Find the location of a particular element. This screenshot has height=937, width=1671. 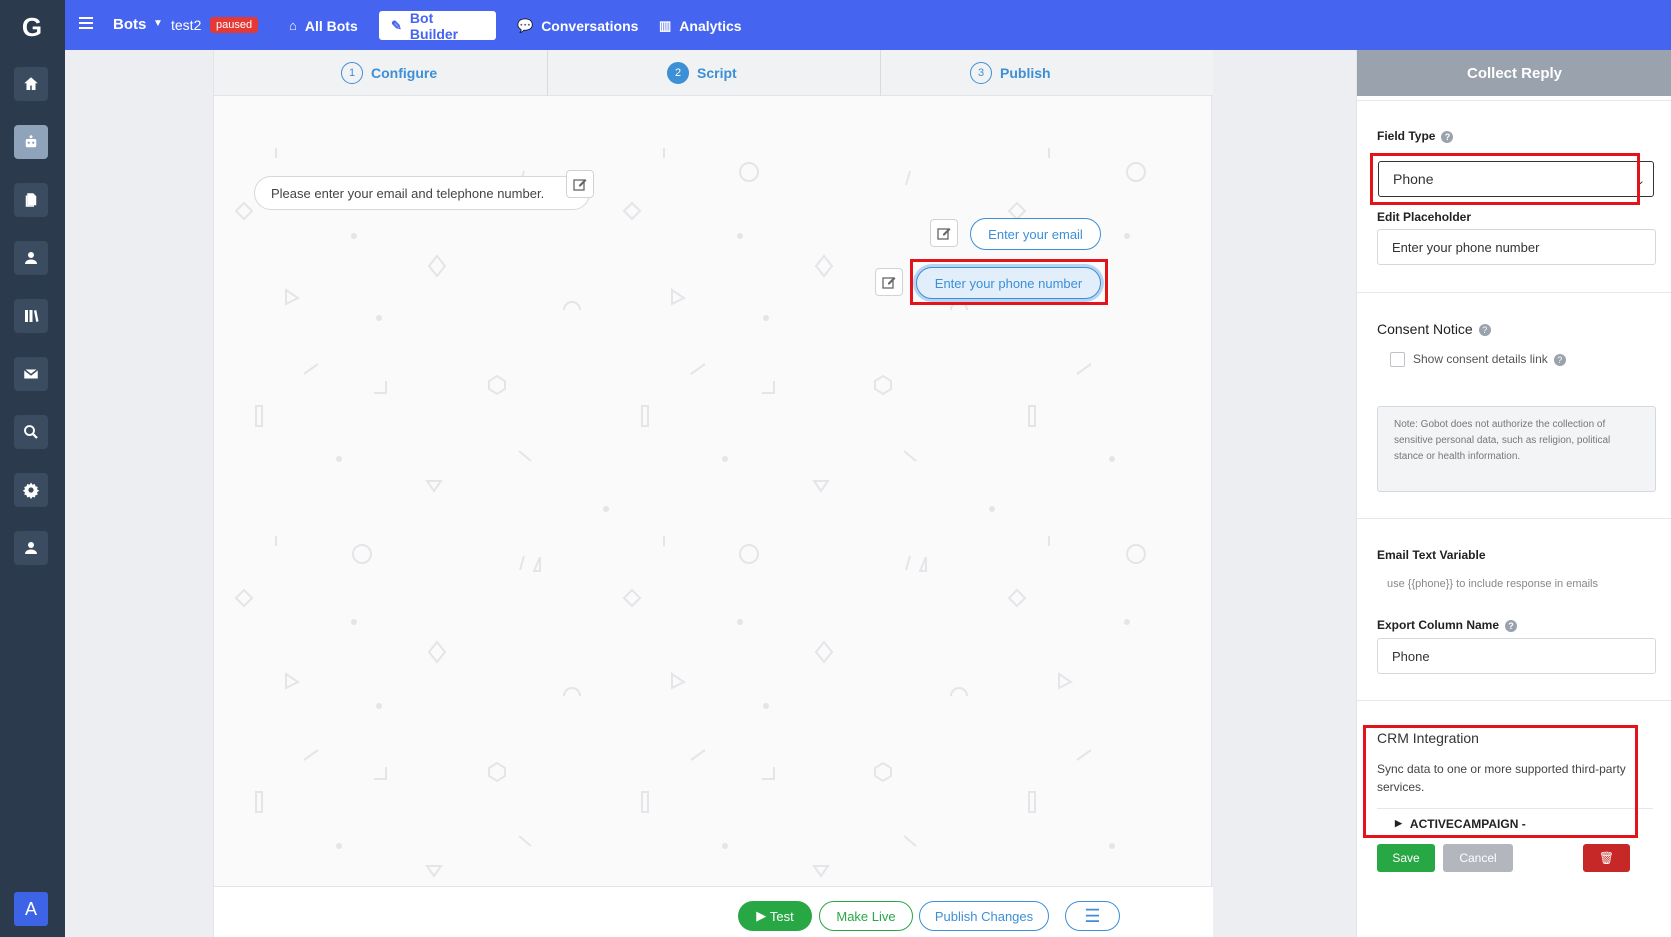

menu-icon is located at coordinates (86, 24).